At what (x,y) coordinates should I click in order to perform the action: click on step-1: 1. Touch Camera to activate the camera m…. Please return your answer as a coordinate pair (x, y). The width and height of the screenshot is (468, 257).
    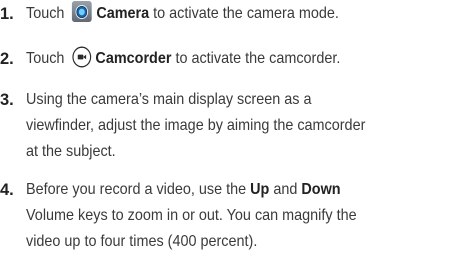
    Looking at the image, I should click on (234, 16).